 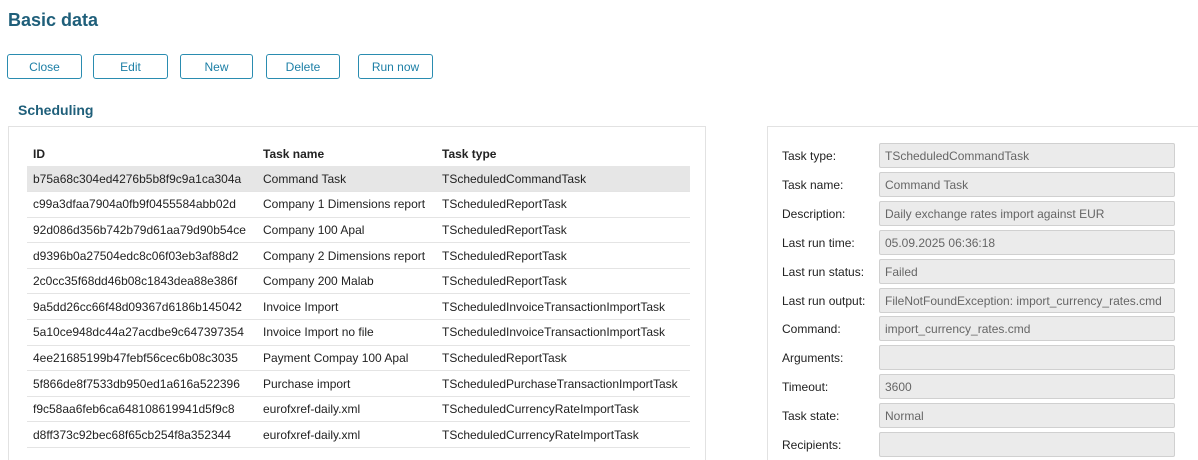 I want to click on last-run-status-field: Failed, so click(x=1027, y=271).